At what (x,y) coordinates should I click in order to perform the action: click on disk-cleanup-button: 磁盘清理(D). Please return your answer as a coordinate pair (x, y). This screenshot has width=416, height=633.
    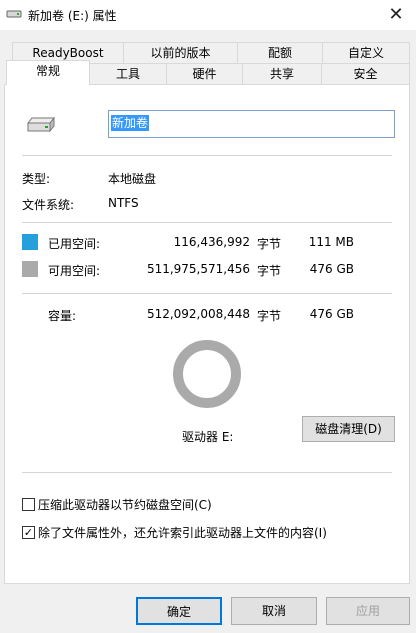
    Looking at the image, I should click on (348, 429).